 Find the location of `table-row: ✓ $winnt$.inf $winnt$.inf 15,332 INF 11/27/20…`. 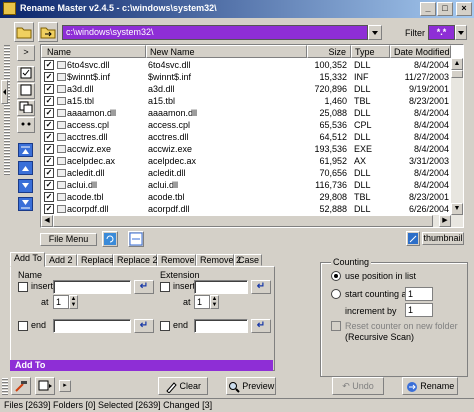

table-row: ✓ $winnt$.inf $winnt$.inf 15,332 INF 11/27/20… is located at coordinates (246, 77).